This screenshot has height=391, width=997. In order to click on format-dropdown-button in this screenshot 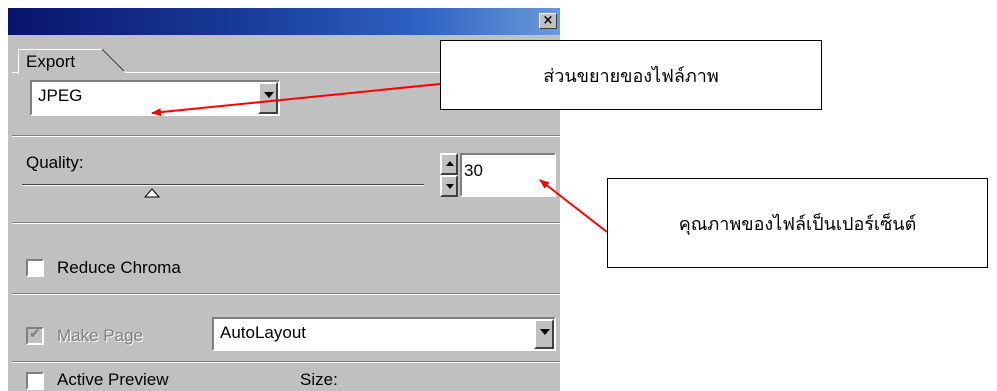, I will do `click(268, 98)`.